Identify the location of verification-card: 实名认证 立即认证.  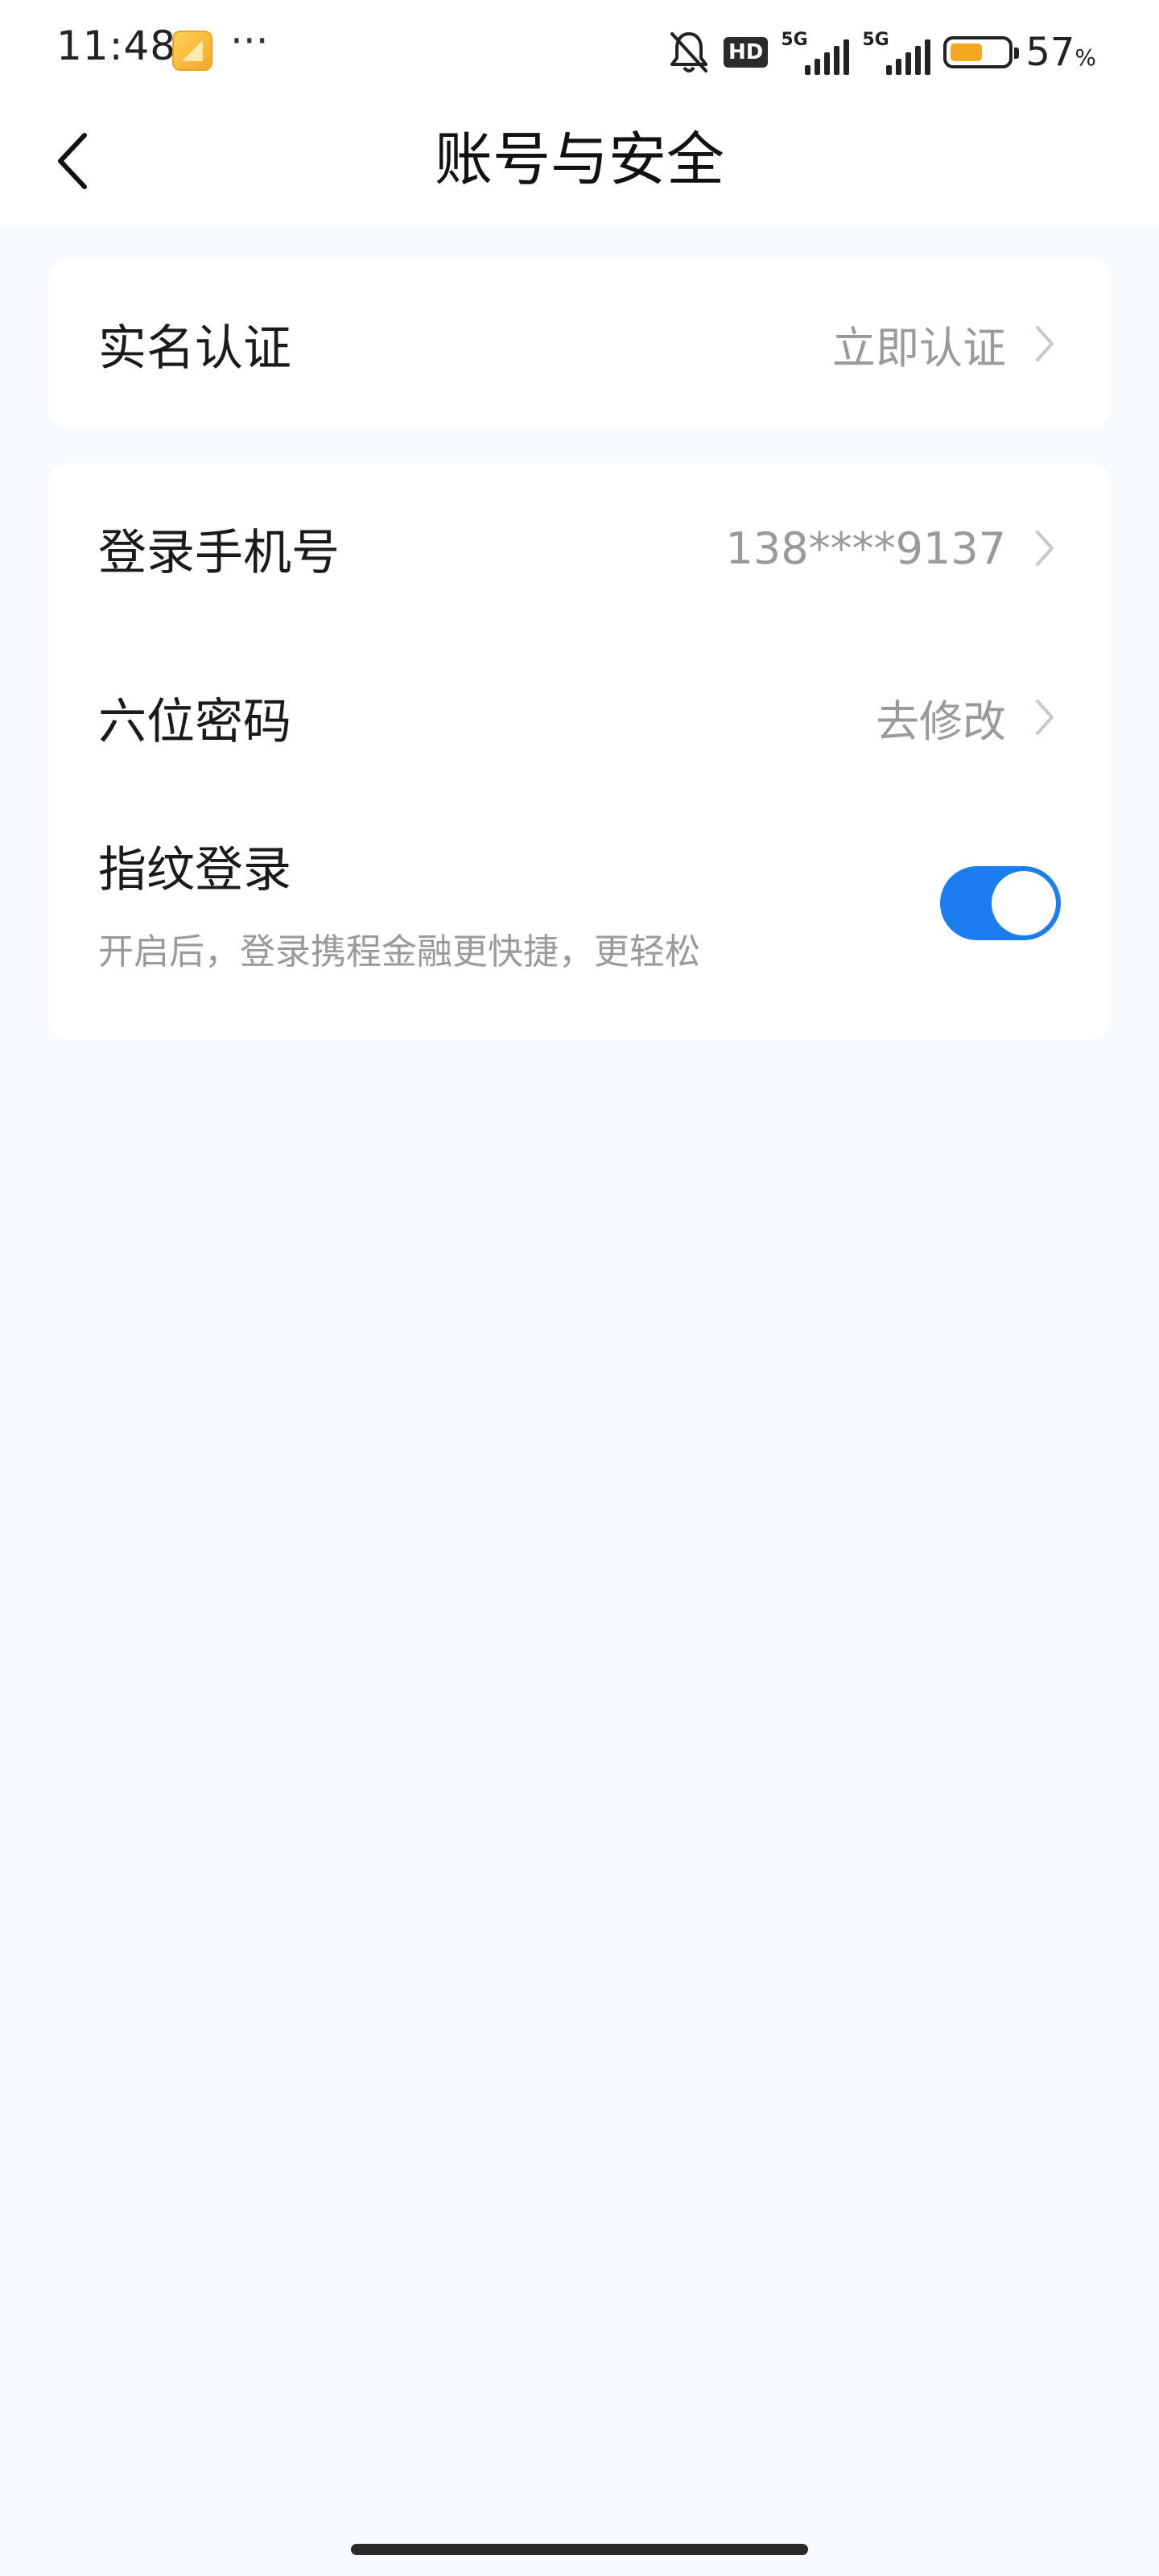
(579, 343).